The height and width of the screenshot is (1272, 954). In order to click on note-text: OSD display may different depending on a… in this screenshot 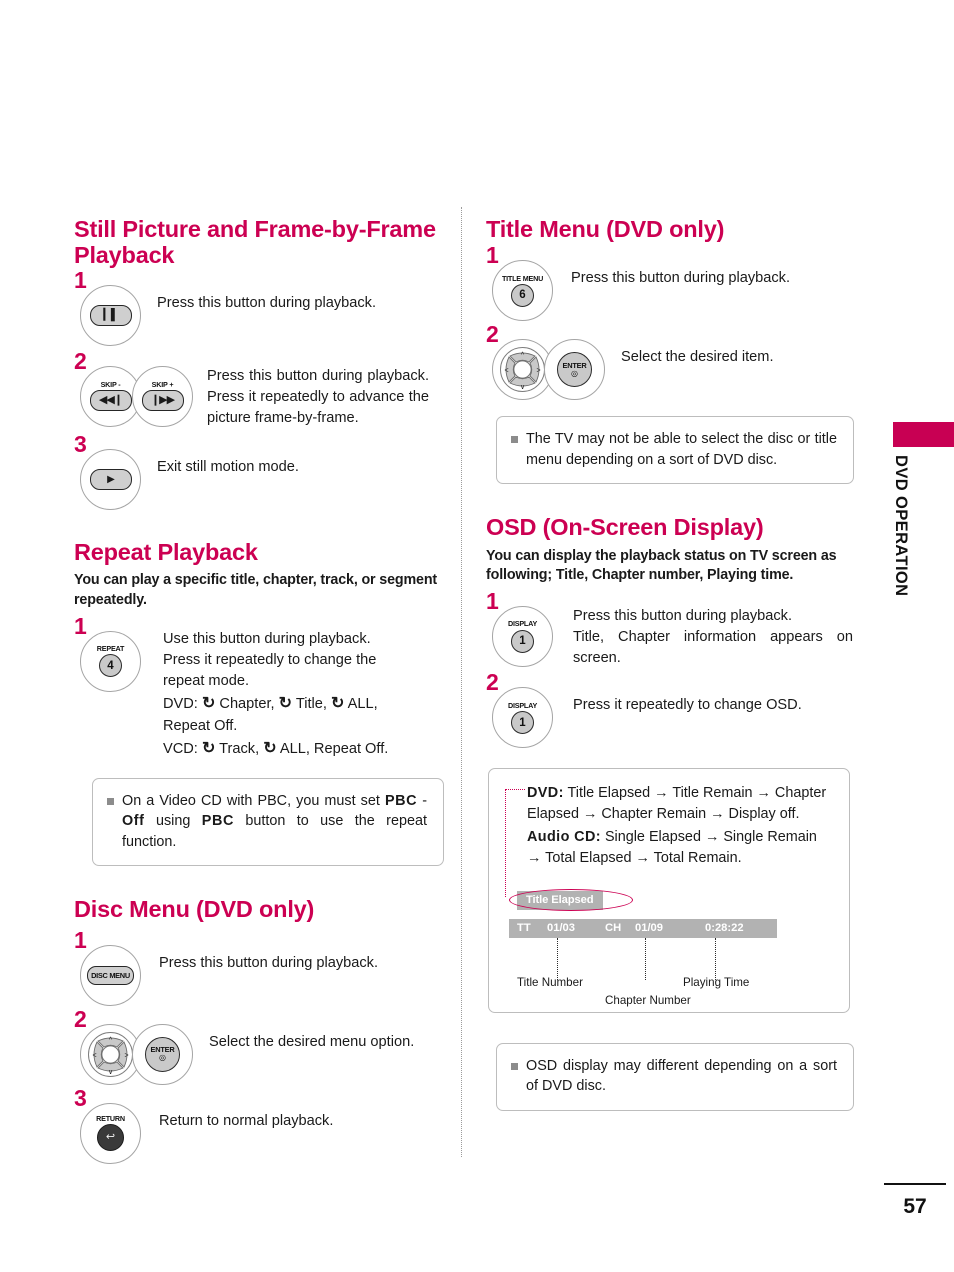, I will do `click(681, 1076)`.